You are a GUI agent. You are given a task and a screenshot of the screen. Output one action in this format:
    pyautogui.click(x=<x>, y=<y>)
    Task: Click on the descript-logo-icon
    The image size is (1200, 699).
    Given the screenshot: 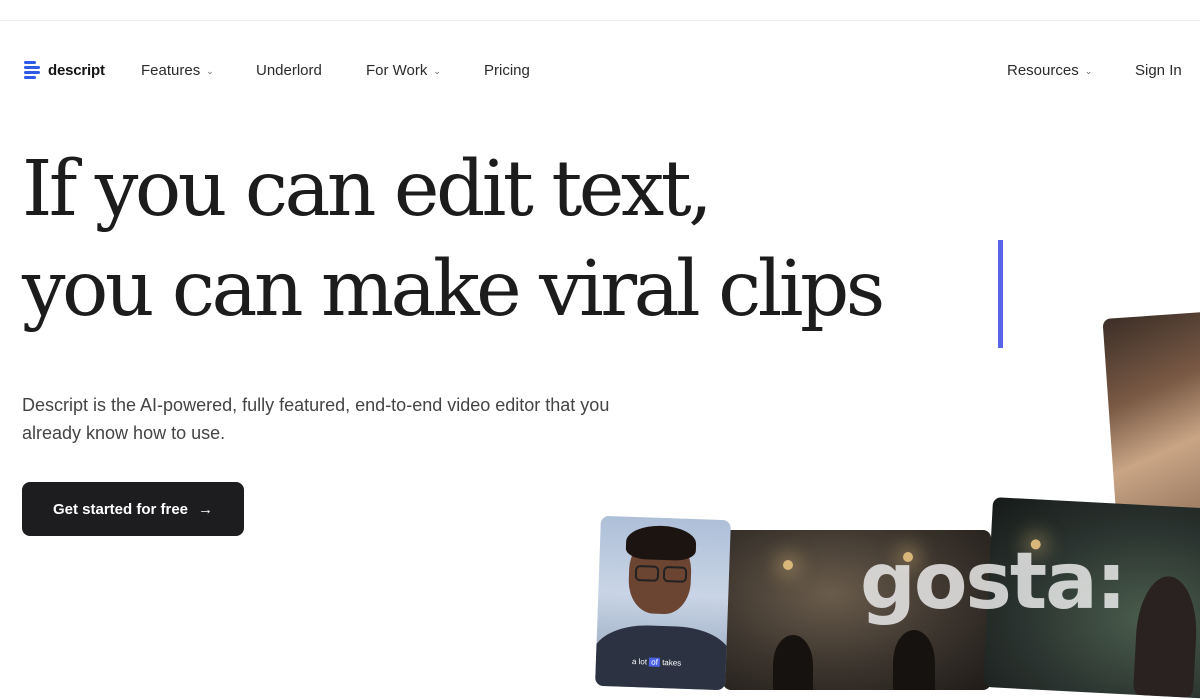 What is the action you would take?
    pyautogui.click(x=33, y=70)
    